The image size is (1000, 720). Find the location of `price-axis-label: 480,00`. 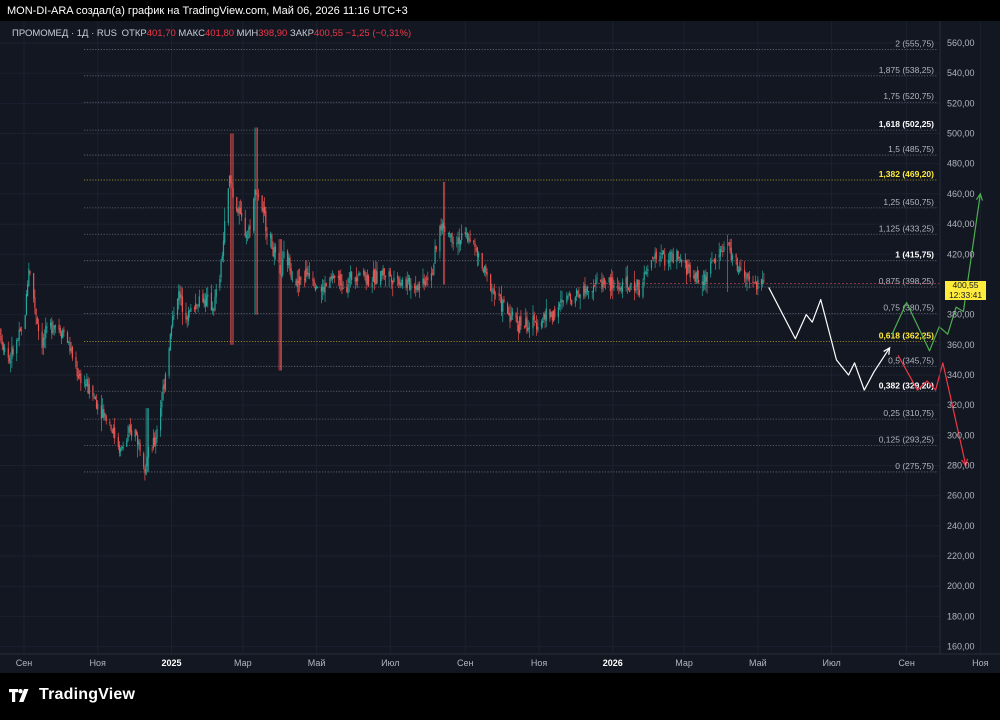

price-axis-label: 480,00 is located at coordinates (961, 164).